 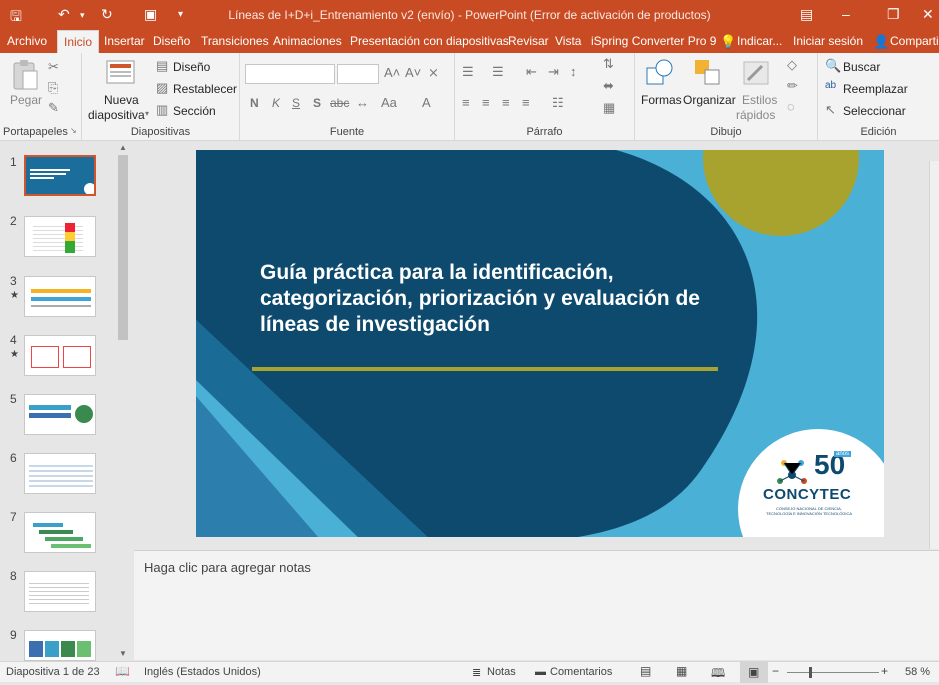 I want to click on align-left-icon: ≡, so click(x=466, y=102).